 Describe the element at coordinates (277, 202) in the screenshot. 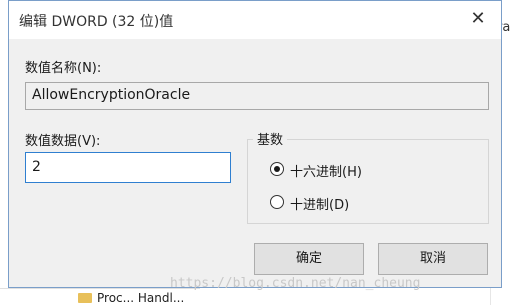

I see `decimal-radio-button` at that location.